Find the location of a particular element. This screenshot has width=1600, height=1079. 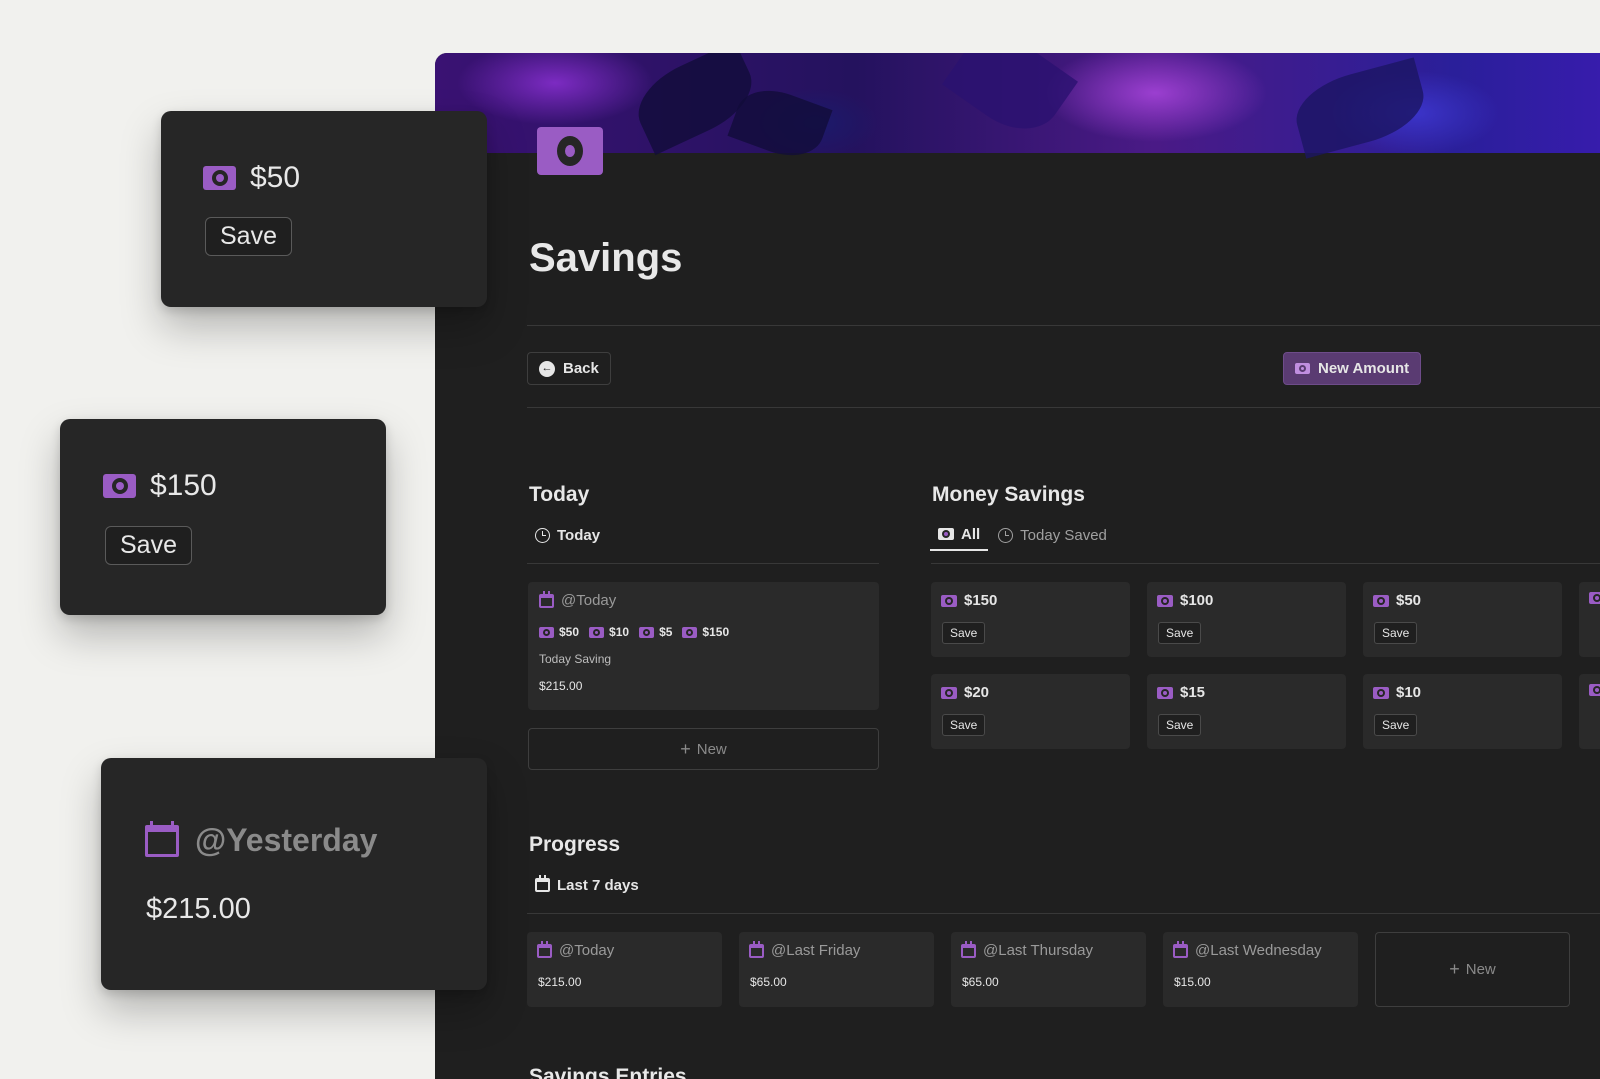

progress-total: $215.00 is located at coordinates (560, 982).